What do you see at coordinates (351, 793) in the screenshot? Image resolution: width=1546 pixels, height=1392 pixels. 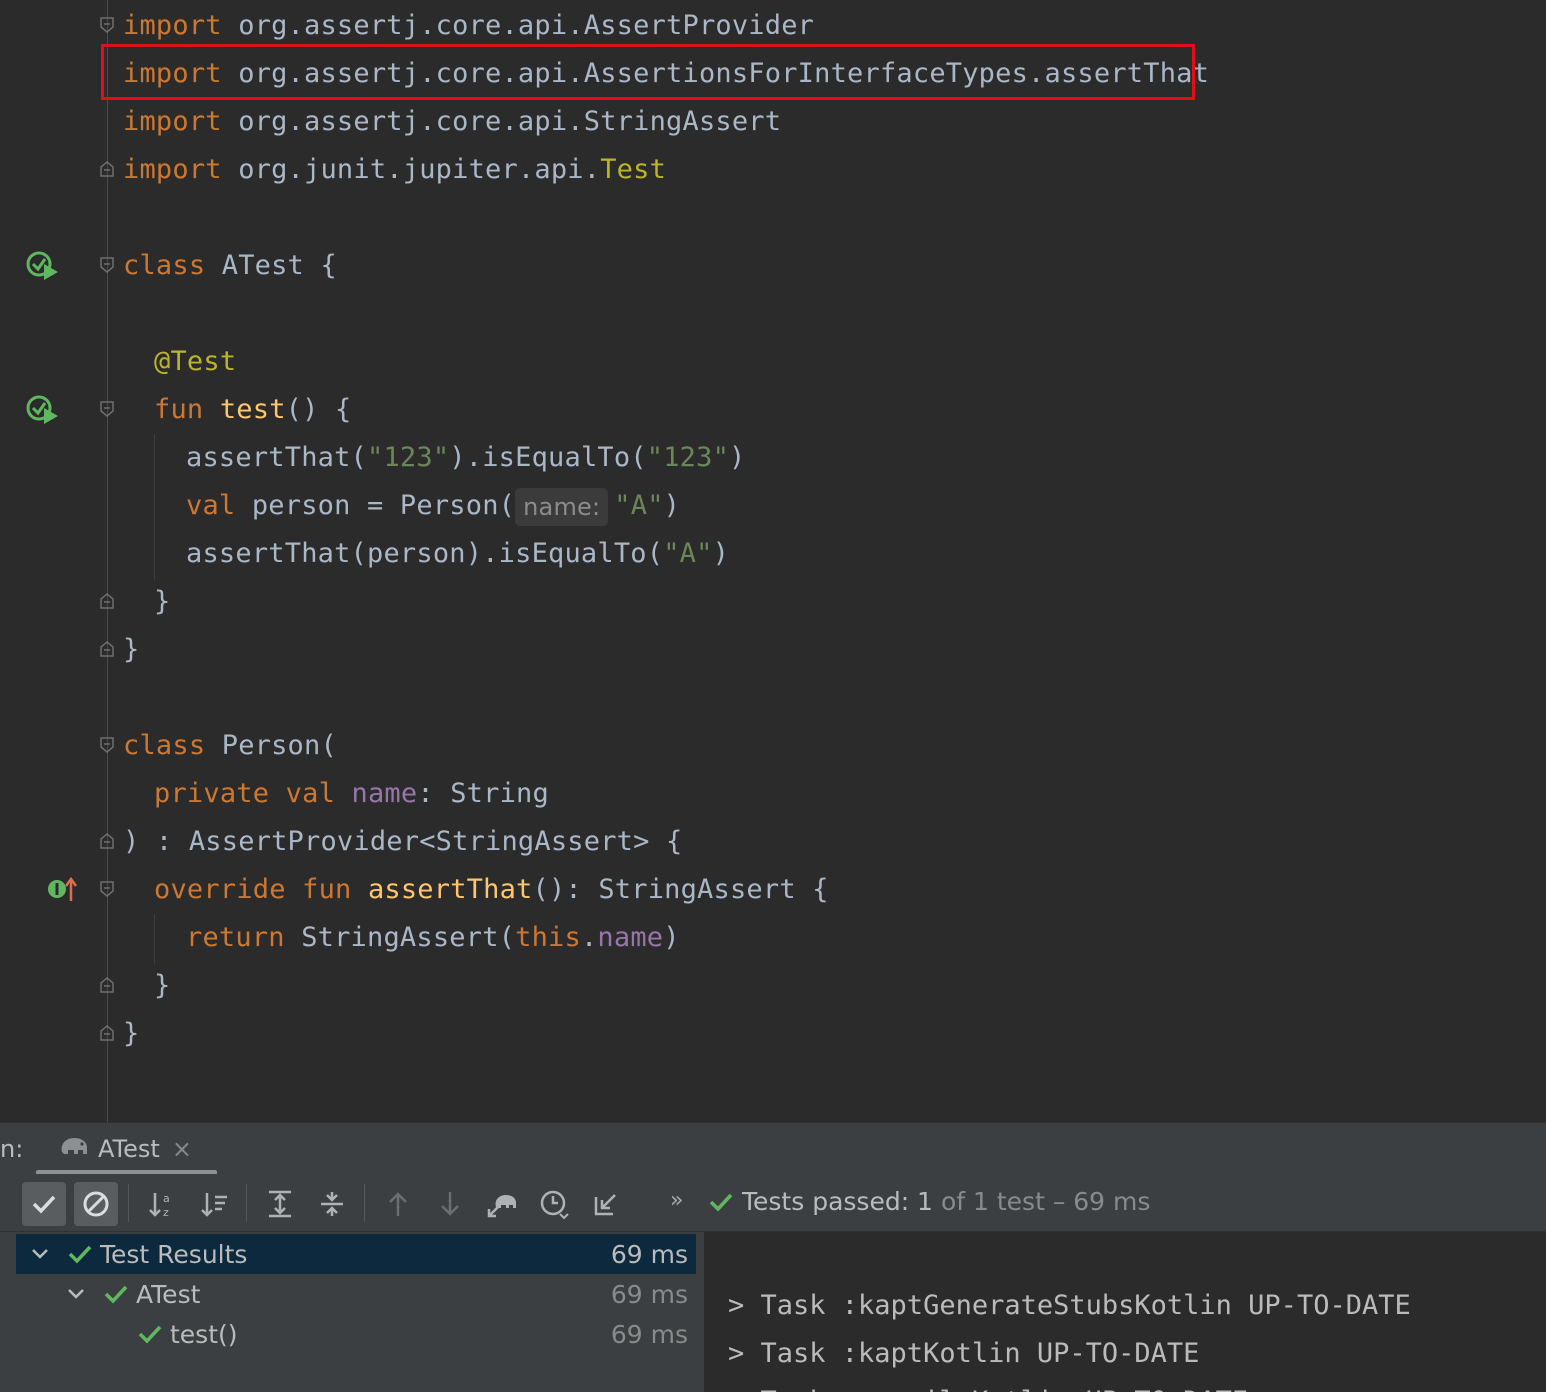 I see `code-line-17: private val name: String` at bounding box center [351, 793].